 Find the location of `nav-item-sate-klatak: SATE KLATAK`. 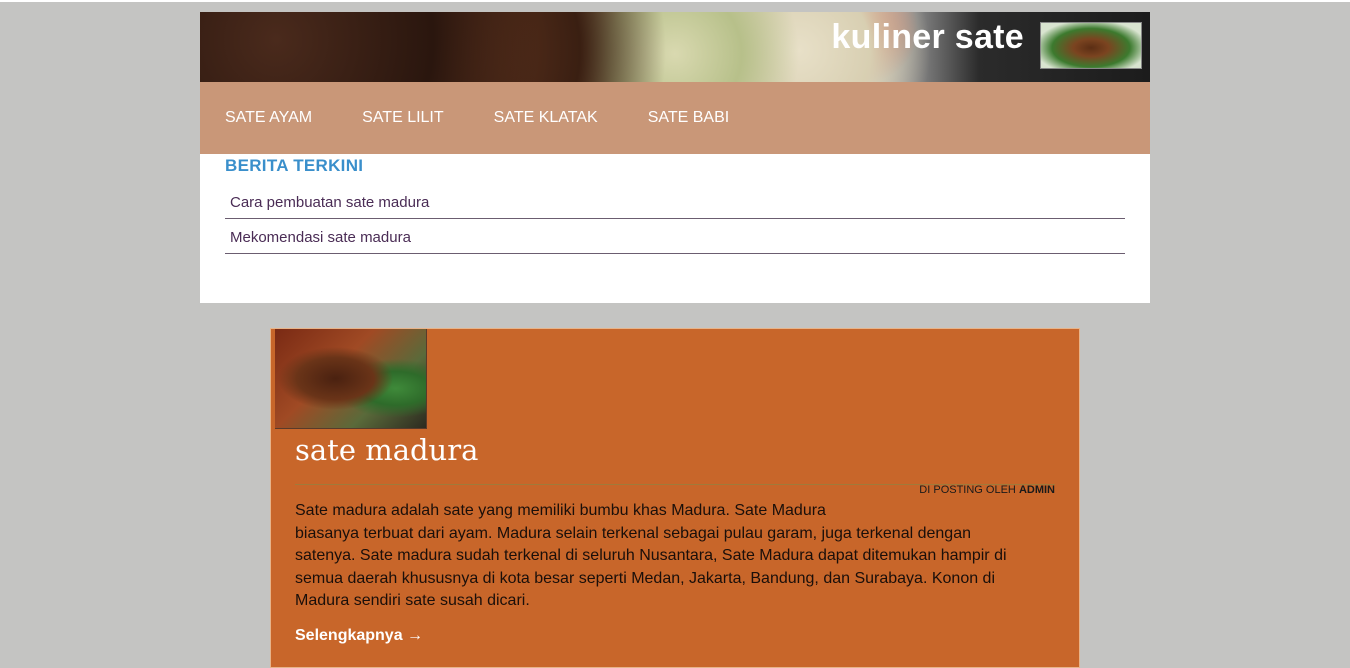

nav-item-sate-klatak: SATE KLATAK is located at coordinates (546, 118).